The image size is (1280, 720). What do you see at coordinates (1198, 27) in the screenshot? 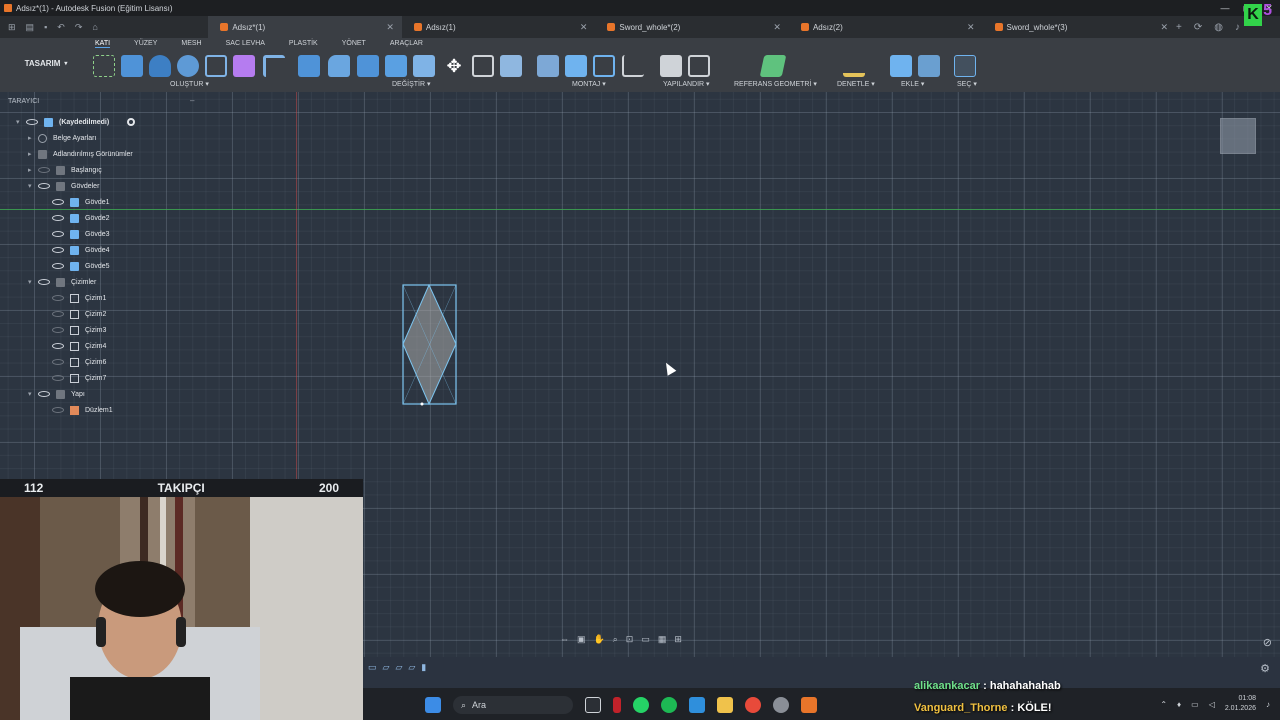
I see `job-status-icon: ⟳` at bounding box center [1198, 27].